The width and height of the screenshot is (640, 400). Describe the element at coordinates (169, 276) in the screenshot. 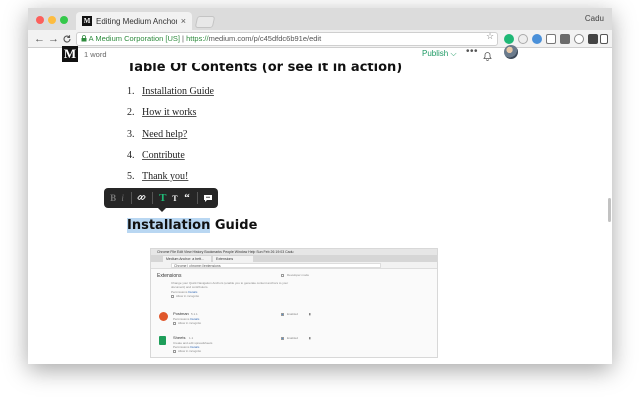

I see `embedded-page-title: Extensions` at that location.